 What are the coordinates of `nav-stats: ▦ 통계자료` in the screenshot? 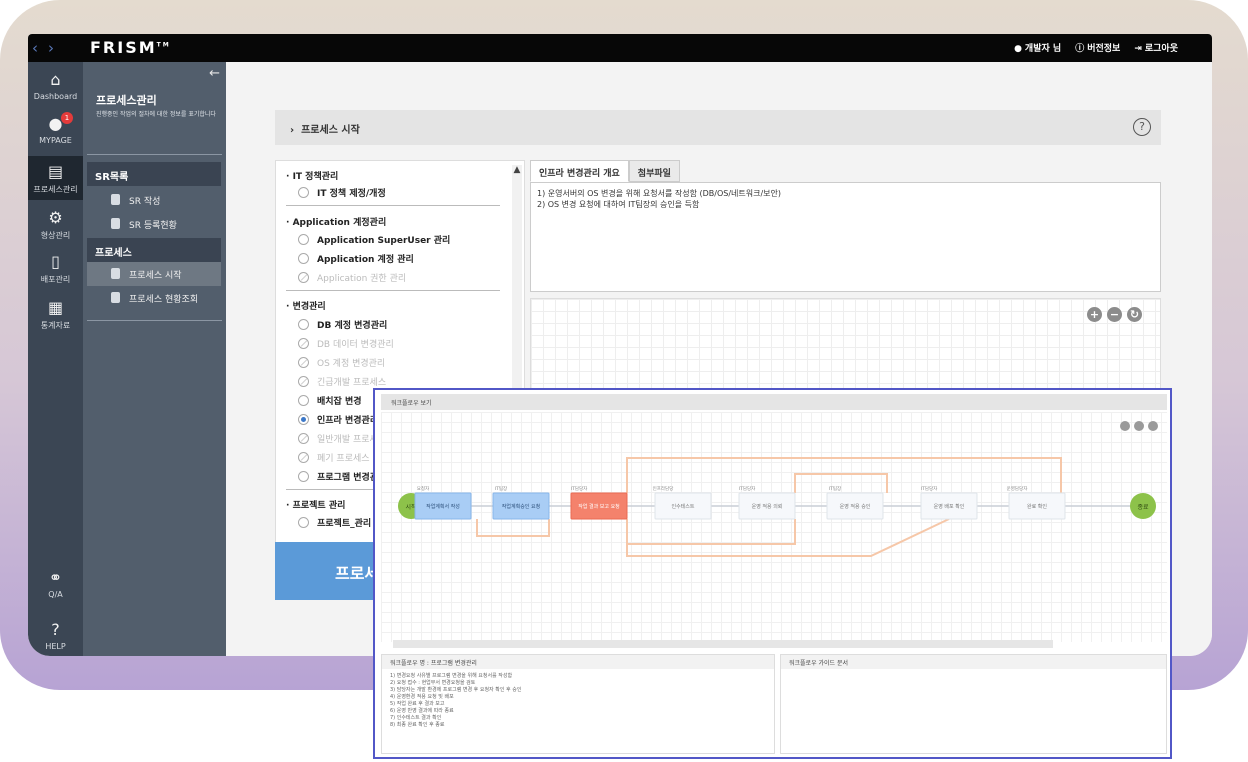 It's located at (55, 316).